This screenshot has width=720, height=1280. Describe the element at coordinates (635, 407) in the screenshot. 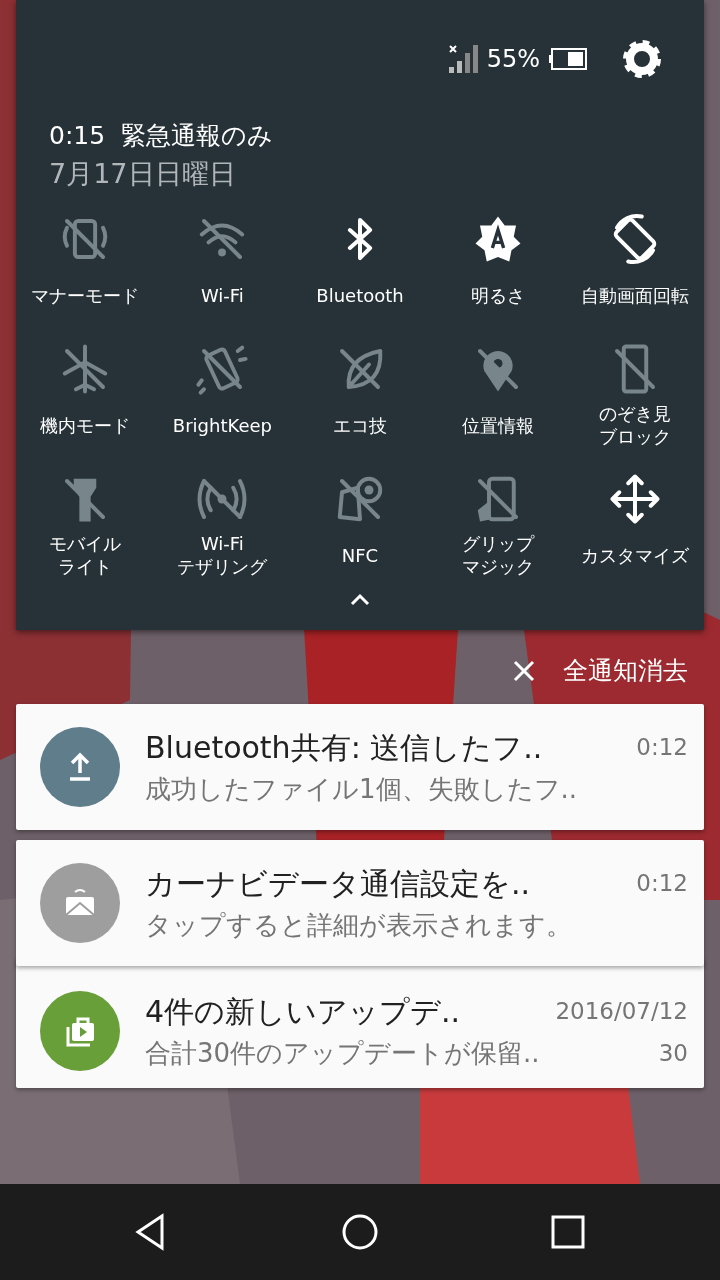

I see `quick-setting-tile: のぞき見 ブロック` at that location.